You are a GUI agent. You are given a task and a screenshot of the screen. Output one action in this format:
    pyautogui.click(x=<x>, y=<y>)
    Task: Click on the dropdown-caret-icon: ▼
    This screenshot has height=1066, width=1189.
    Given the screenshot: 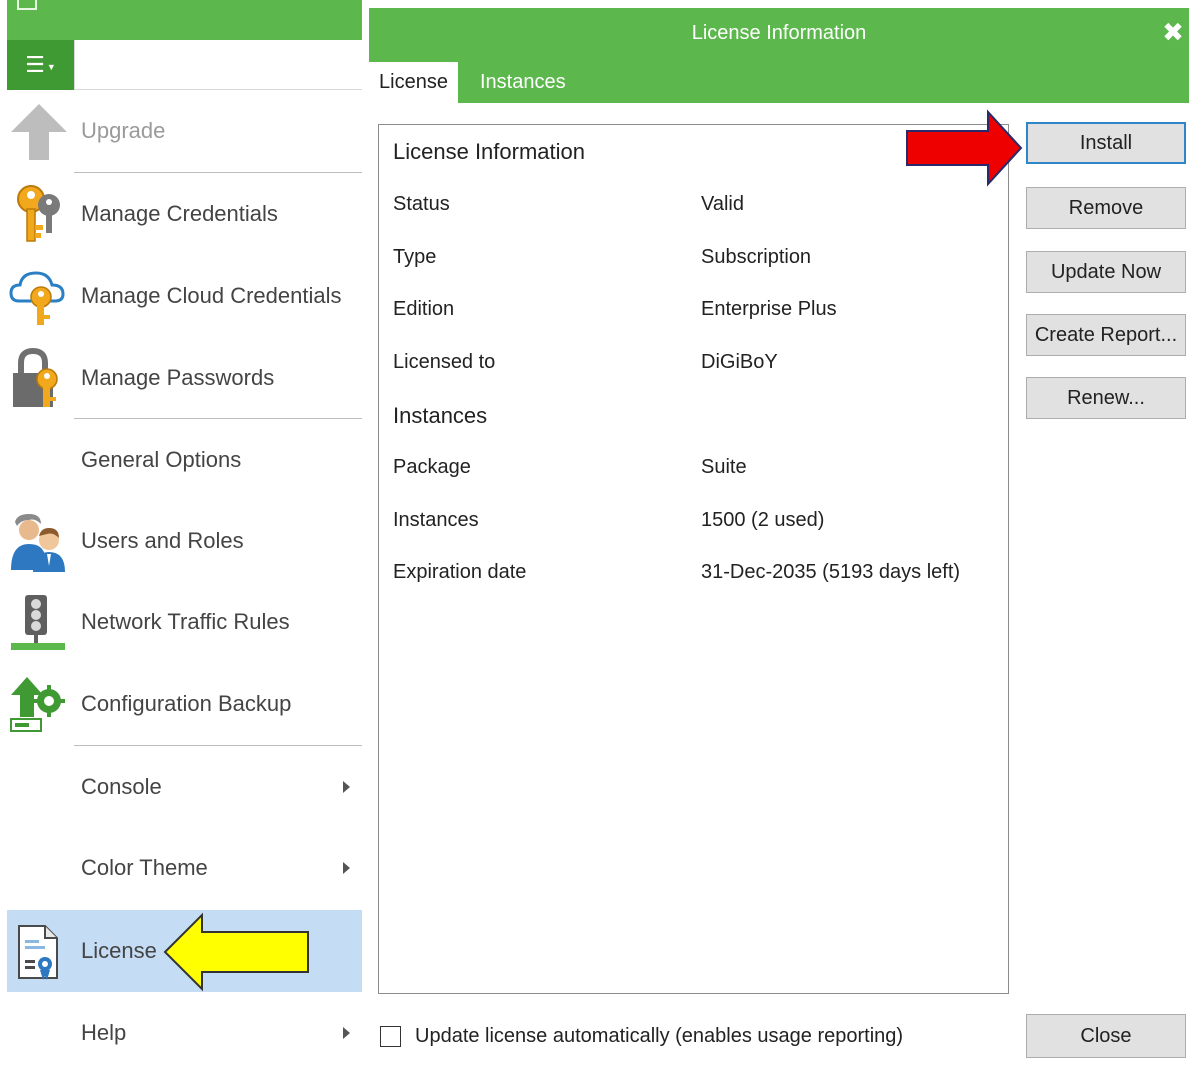 What is the action you would take?
    pyautogui.click(x=51, y=67)
    